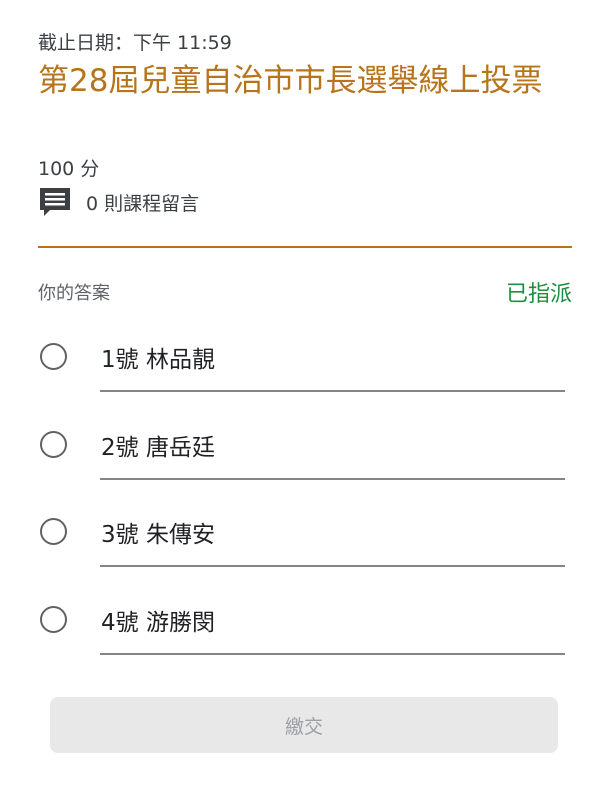 The width and height of the screenshot is (609, 800). Describe the element at coordinates (305, 247) in the screenshot. I see `header-divider` at that location.